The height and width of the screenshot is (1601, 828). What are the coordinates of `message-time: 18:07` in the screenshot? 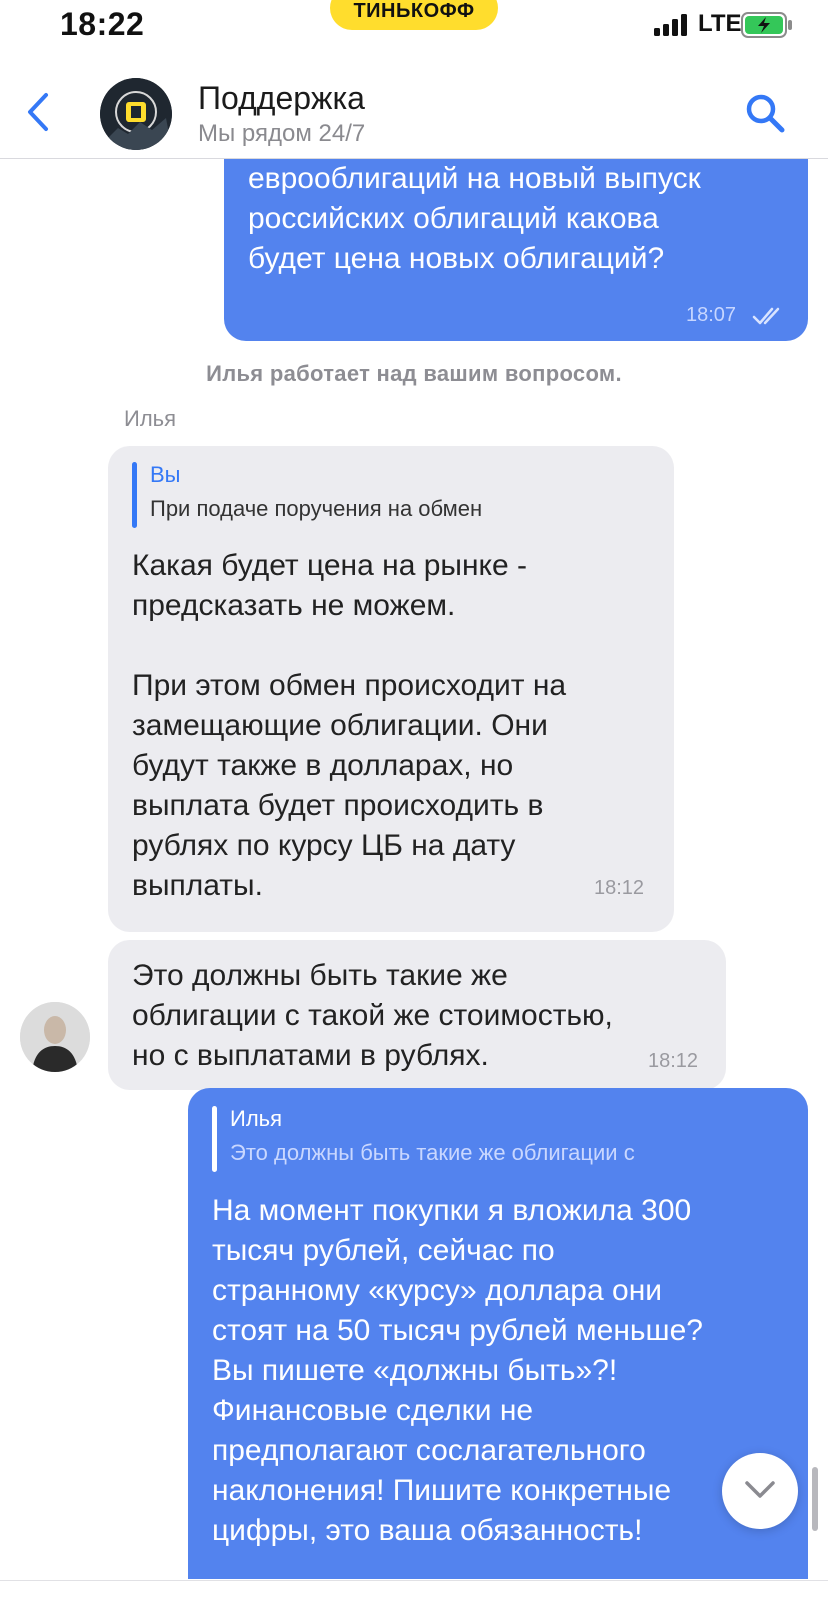 It's located at (711, 315).